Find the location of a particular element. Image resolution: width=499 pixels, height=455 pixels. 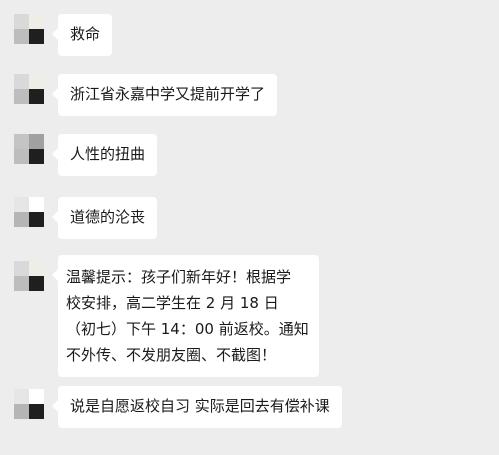

message-text: 说是自愿返校自习 实际是回去有偿补课 is located at coordinates (200, 406).